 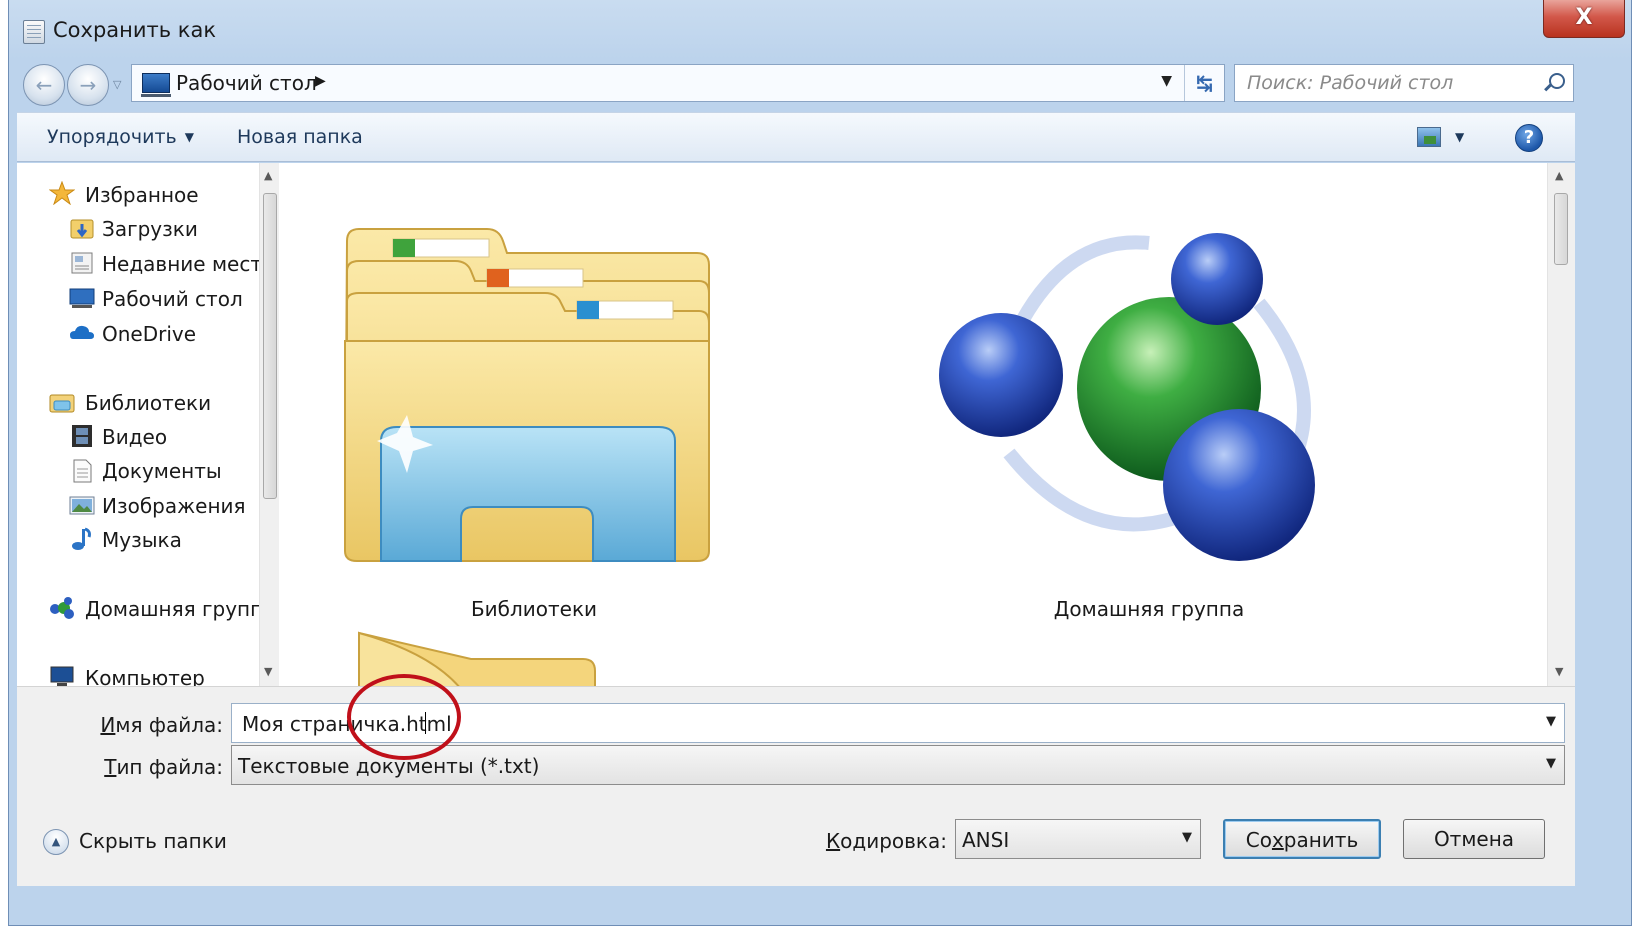 What do you see at coordinates (404, 717) in the screenshot?
I see `annotation-circle` at bounding box center [404, 717].